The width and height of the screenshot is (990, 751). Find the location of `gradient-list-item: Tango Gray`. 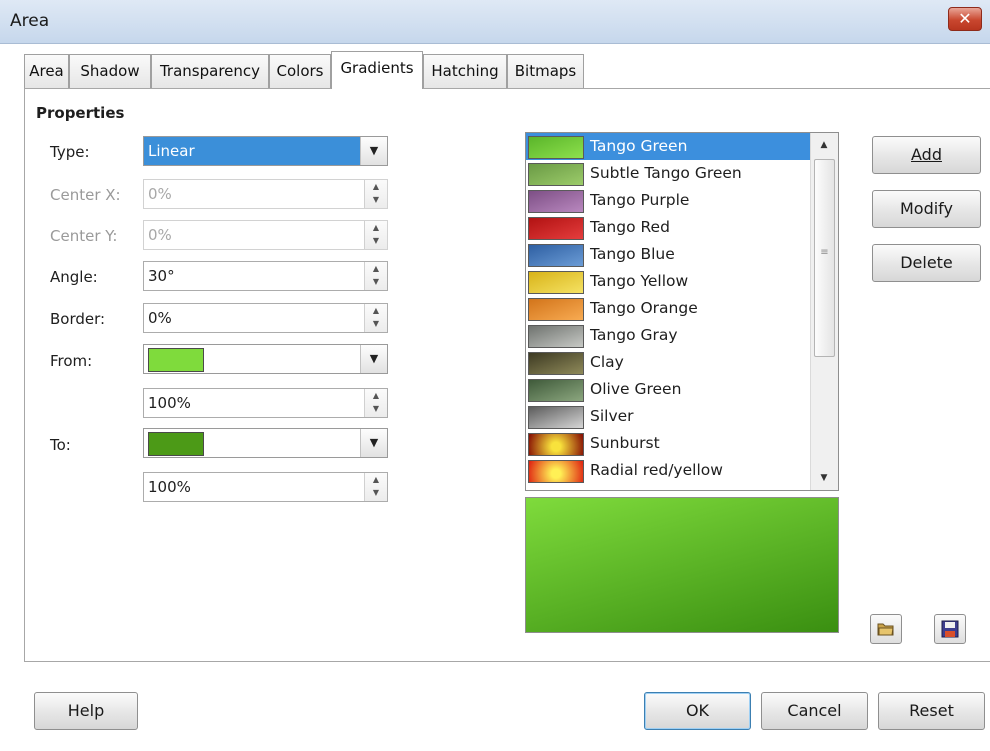

gradient-list-item: Tango Gray is located at coordinates (668, 335).